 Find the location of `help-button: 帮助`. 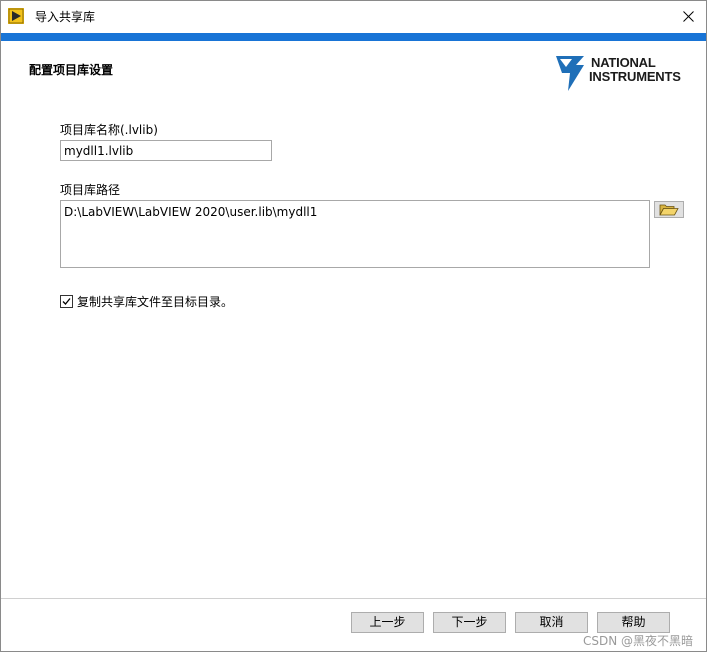

help-button: 帮助 is located at coordinates (633, 622).